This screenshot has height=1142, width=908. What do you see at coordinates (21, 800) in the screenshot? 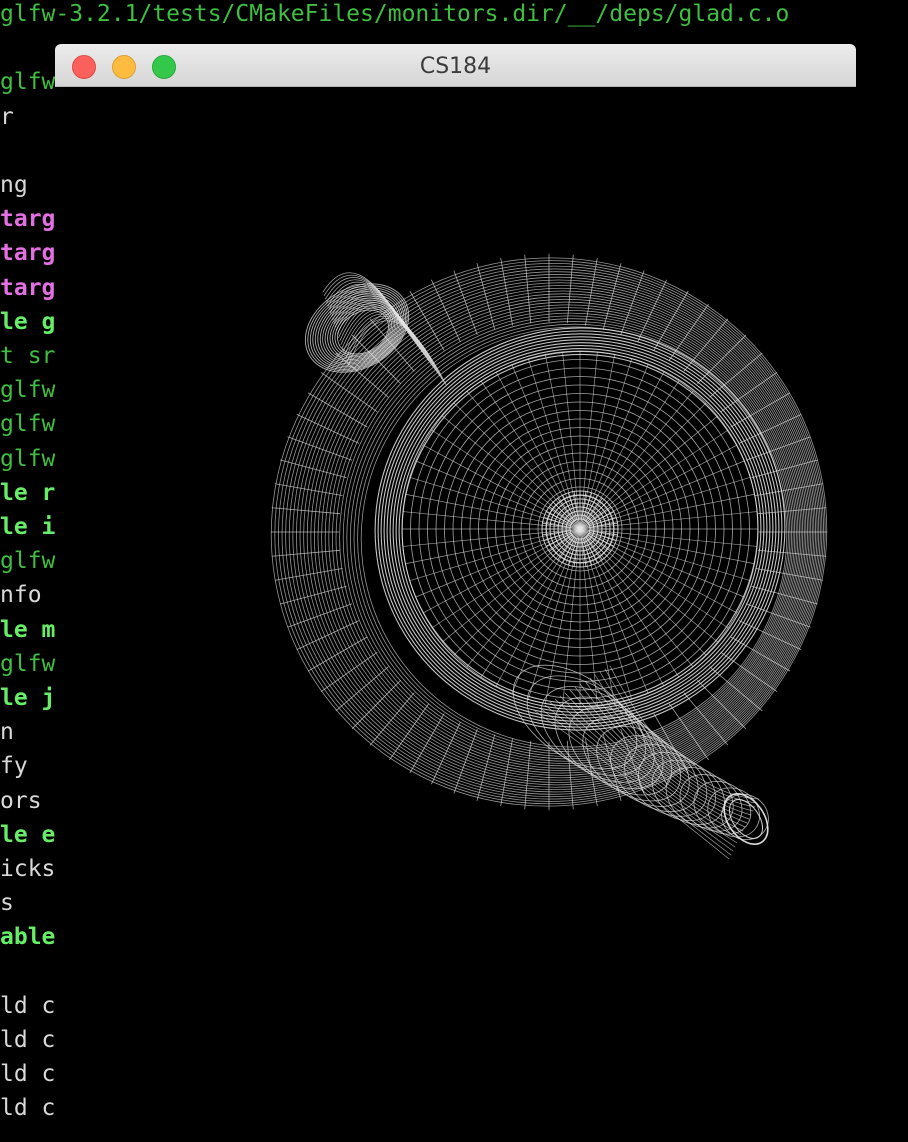
I see `terminal-line: ors` at bounding box center [21, 800].